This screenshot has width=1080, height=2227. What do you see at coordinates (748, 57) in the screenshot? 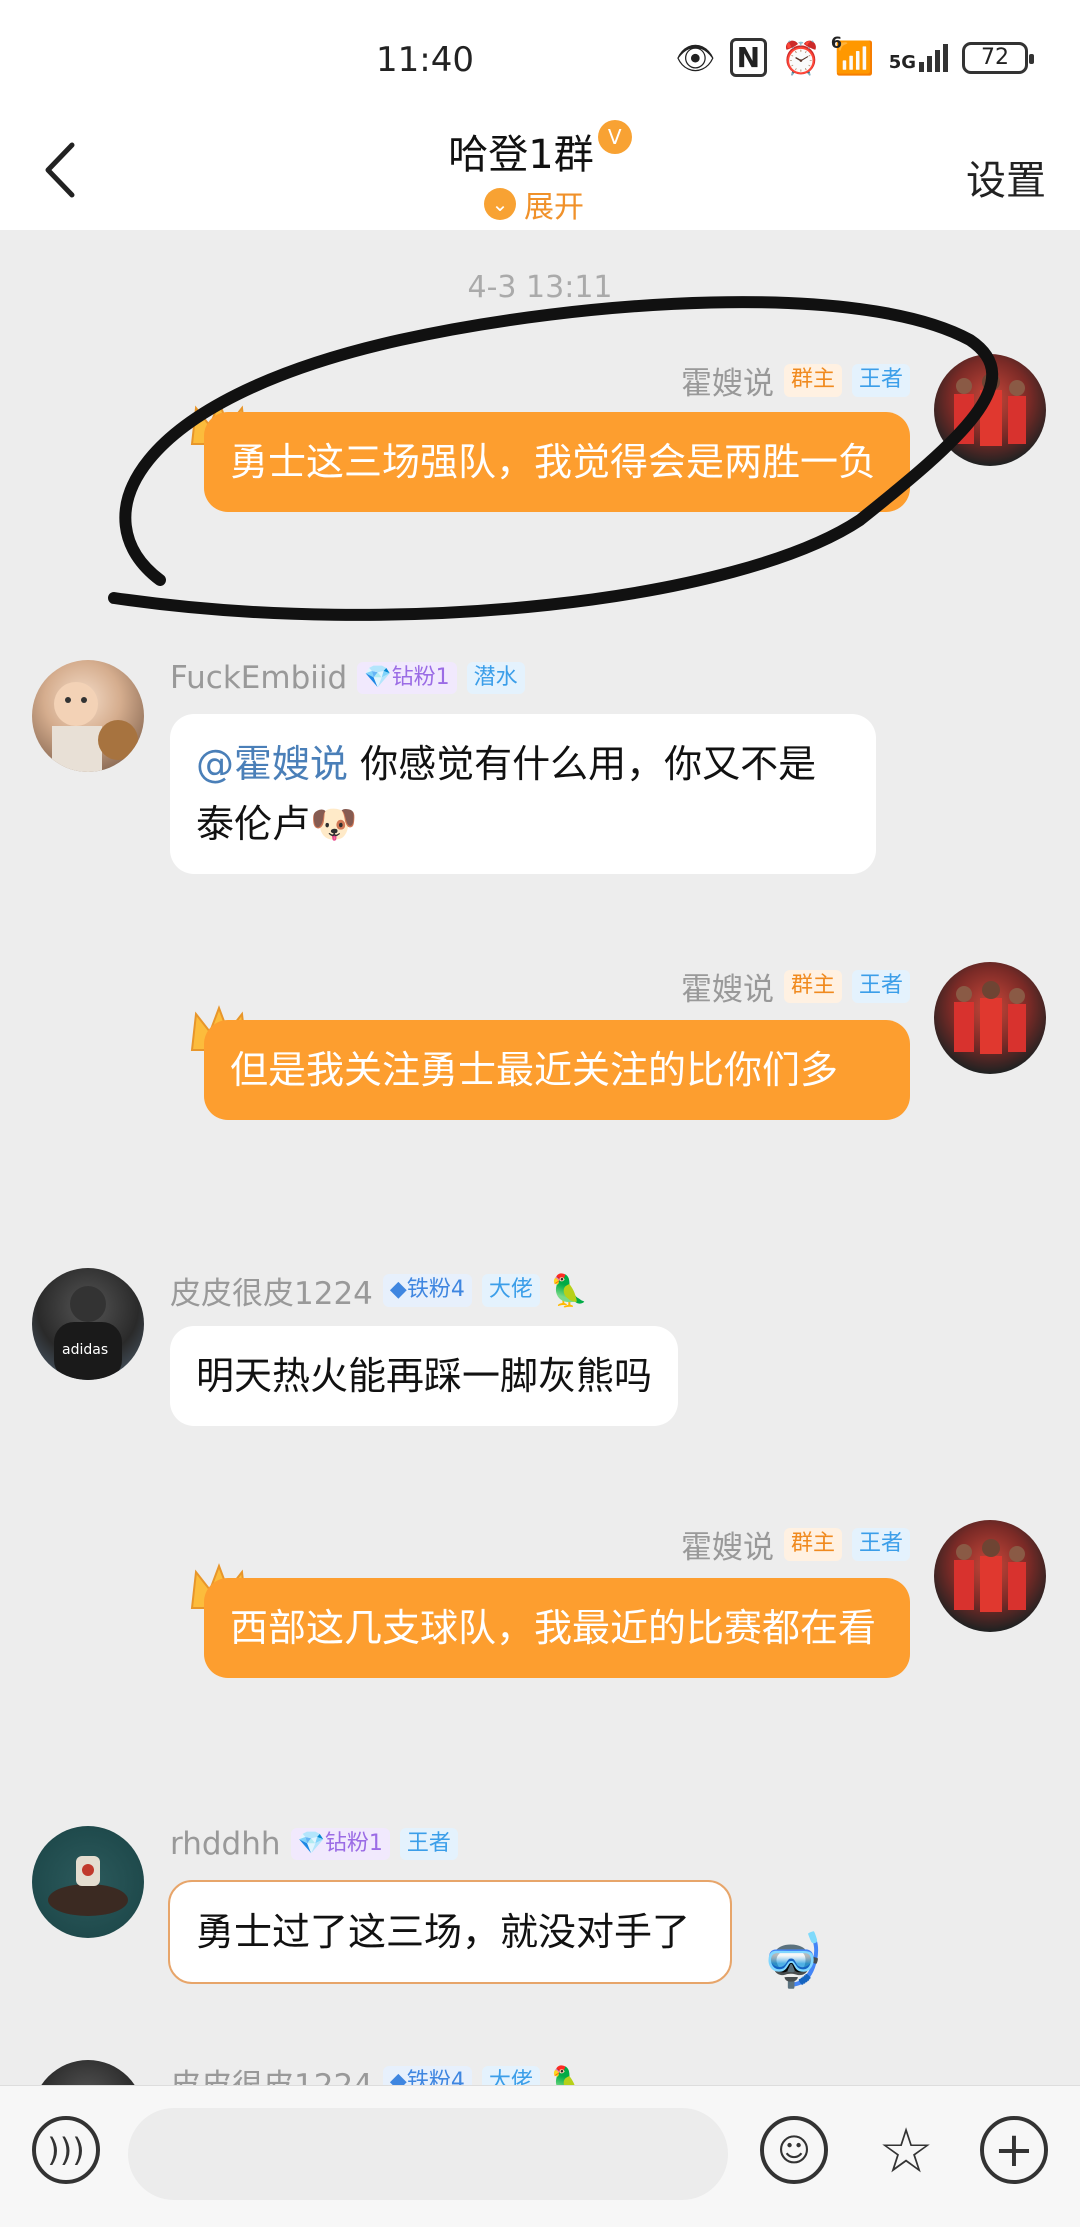
I see `nfc-icon: N` at bounding box center [748, 57].